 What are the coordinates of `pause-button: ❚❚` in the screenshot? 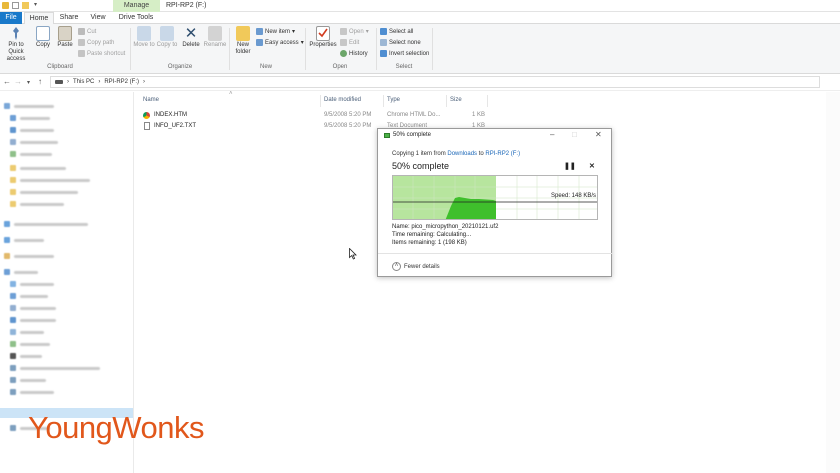 It's located at (570, 166).